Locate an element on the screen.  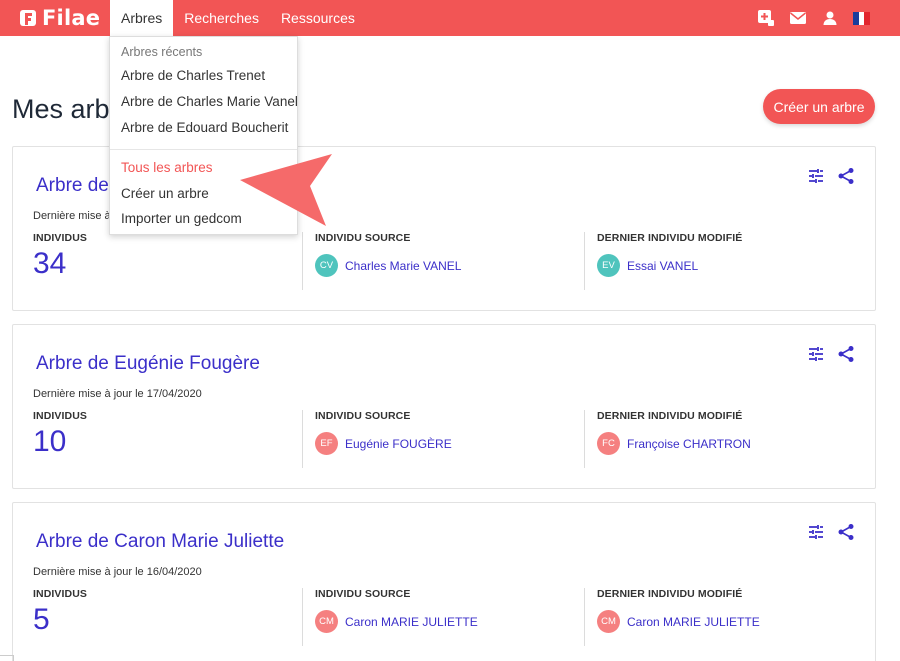
user-icon is located at coordinates (830, 18).